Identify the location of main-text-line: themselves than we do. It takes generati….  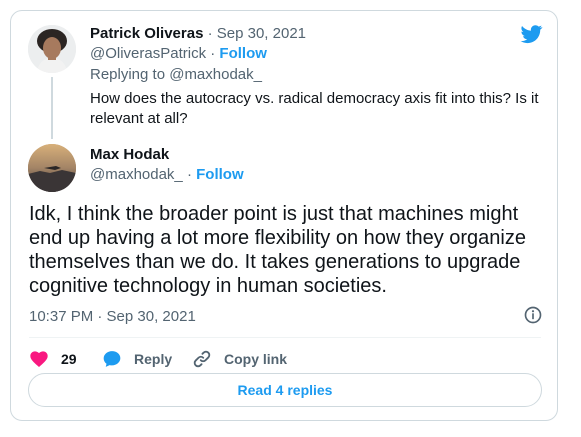
(275, 262).